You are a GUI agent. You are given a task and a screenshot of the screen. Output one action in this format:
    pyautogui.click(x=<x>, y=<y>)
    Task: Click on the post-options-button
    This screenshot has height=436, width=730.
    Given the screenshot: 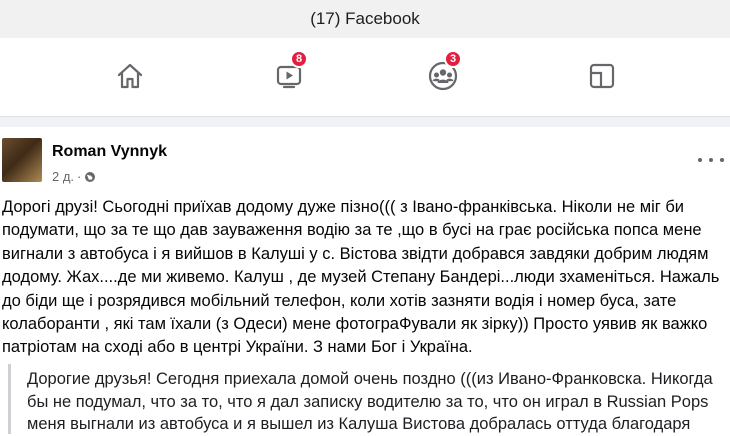 What is the action you would take?
    pyautogui.click(x=711, y=160)
    